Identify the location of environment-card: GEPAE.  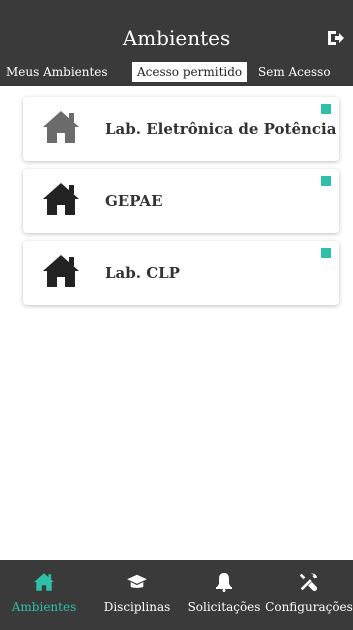
(181, 201).